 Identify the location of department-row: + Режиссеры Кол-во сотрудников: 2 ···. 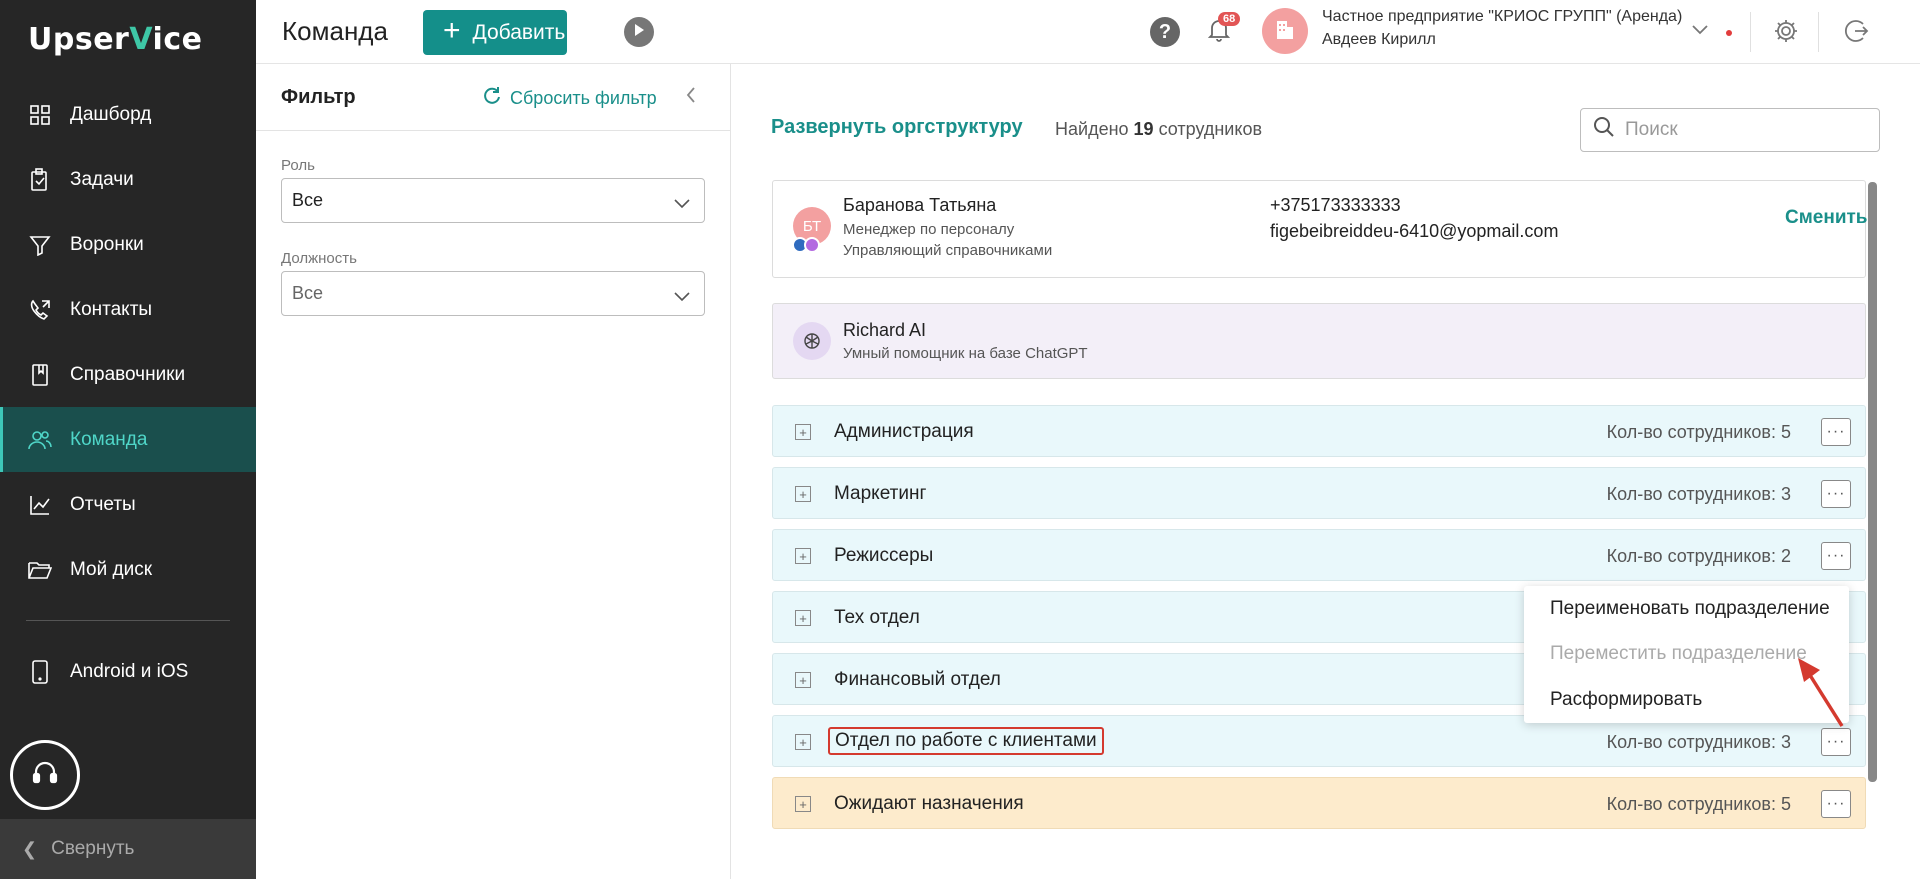
(1319, 555).